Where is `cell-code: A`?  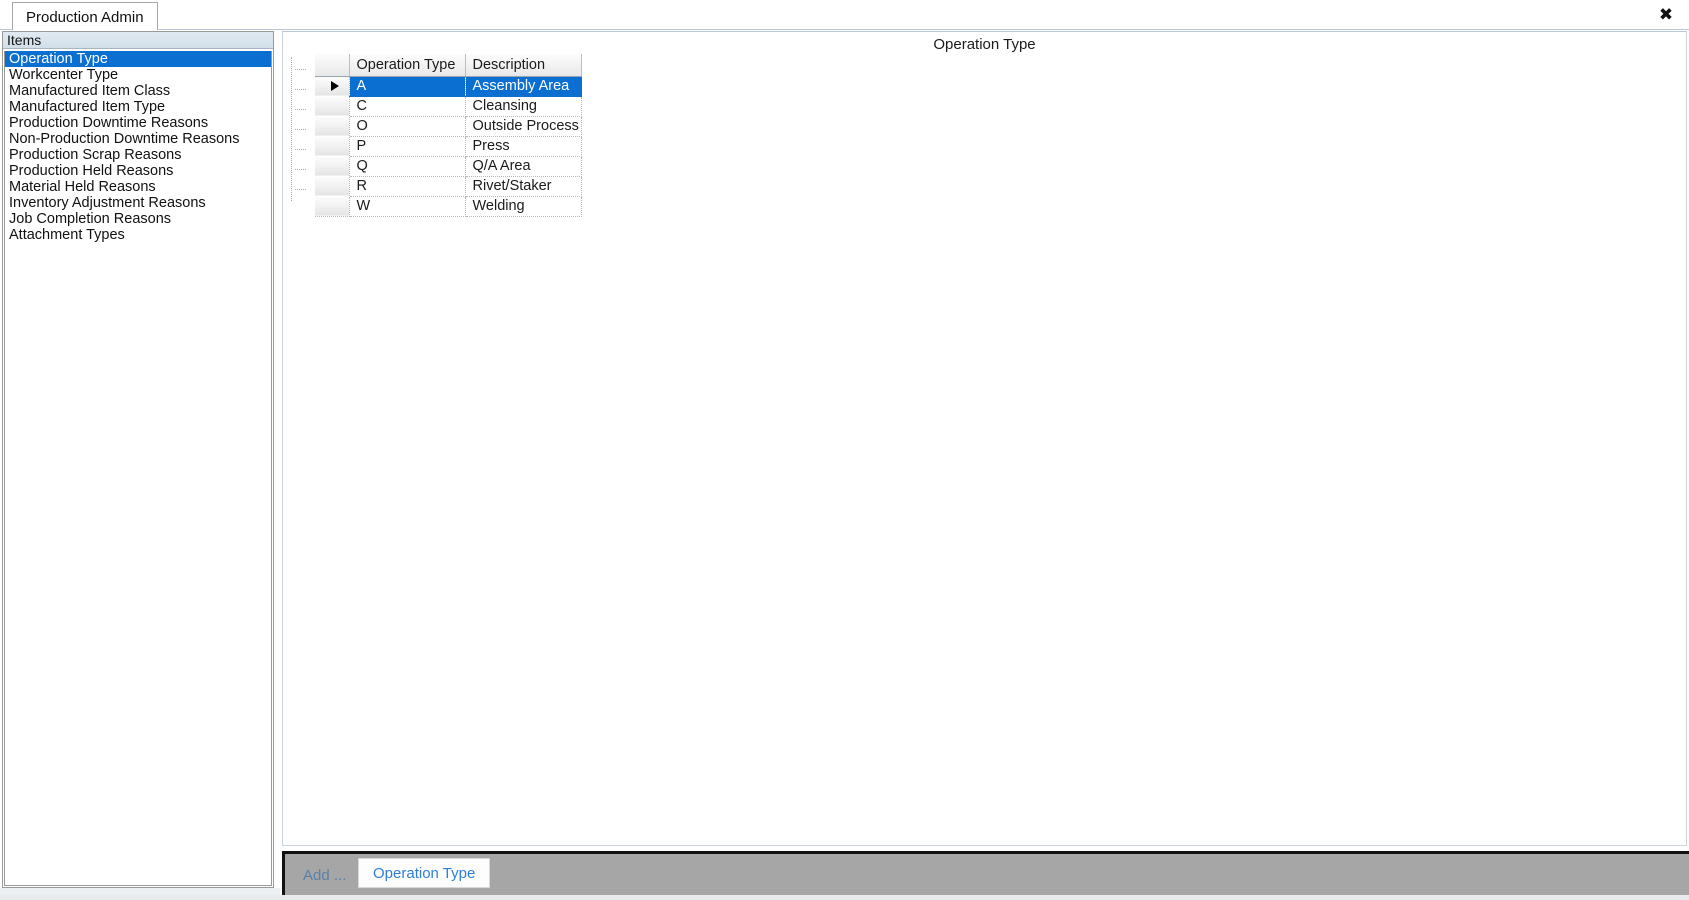
cell-code: A is located at coordinates (407, 86).